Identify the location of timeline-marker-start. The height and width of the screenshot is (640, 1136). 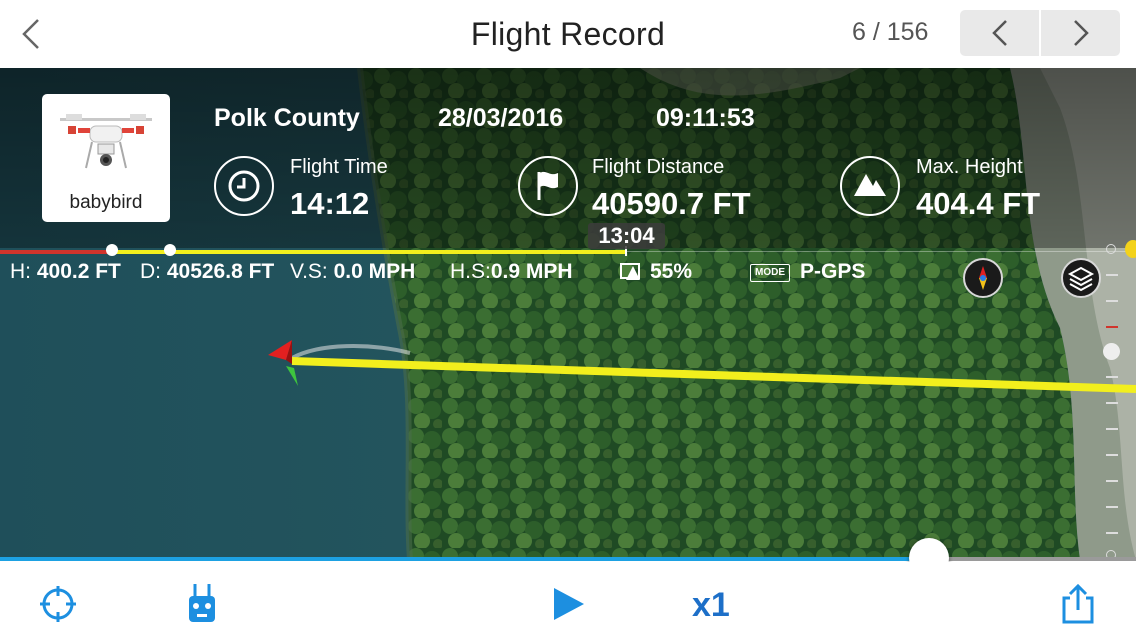
(112, 250).